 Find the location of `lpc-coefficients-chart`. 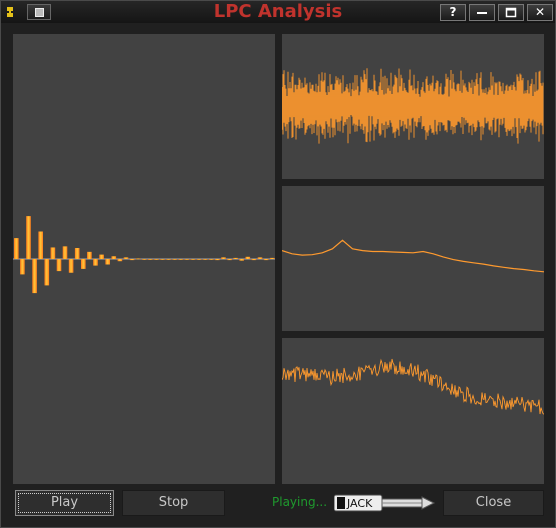

lpc-coefficients-chart is located at coordinates (144, 255).